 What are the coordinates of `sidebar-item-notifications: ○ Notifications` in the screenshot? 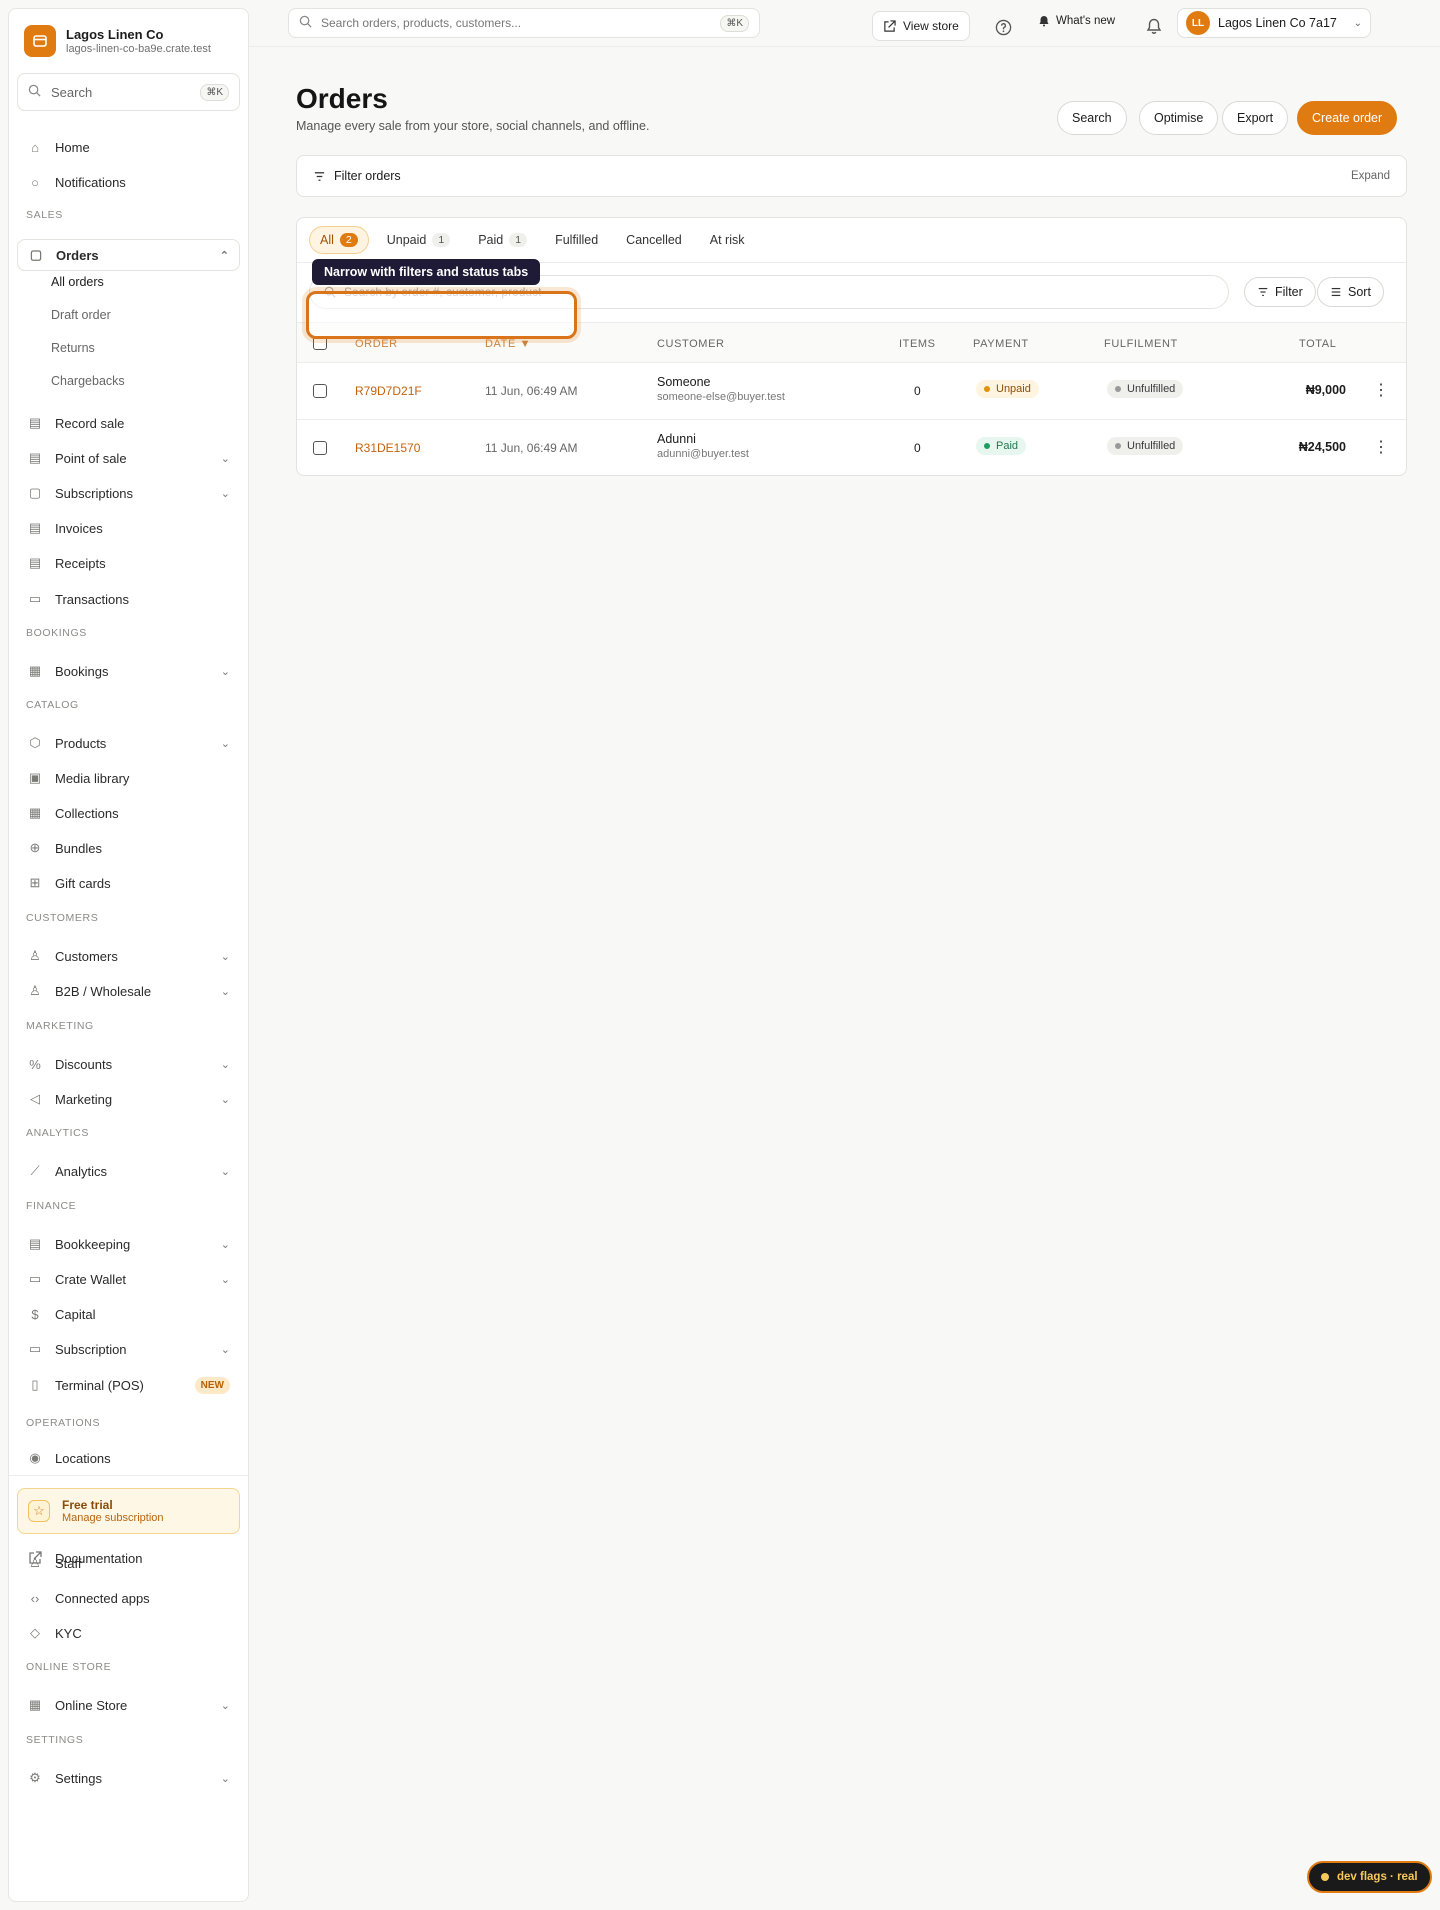 It's located at (128, 182).